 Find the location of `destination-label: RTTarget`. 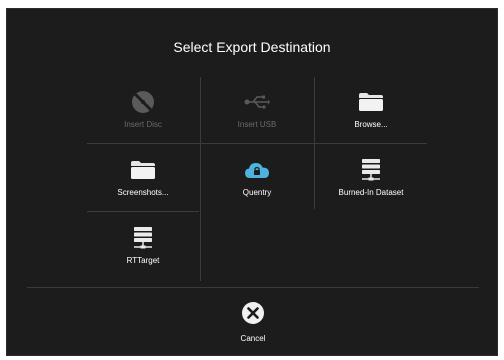

destination-label: RTTarget is located at coordinates (143, 260).